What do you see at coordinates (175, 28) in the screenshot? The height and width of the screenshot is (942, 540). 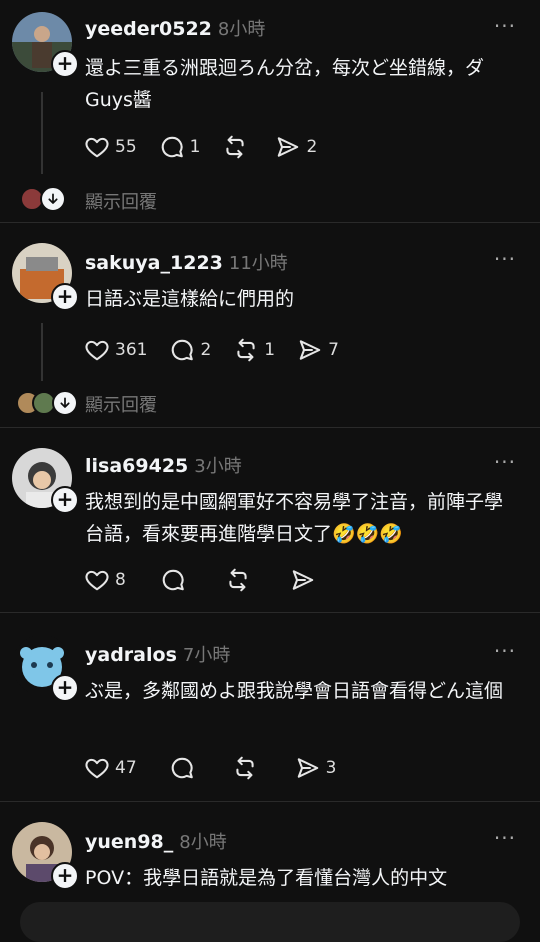 I see `username: yeeder0522 8小時` at bounding box center [175, 28].